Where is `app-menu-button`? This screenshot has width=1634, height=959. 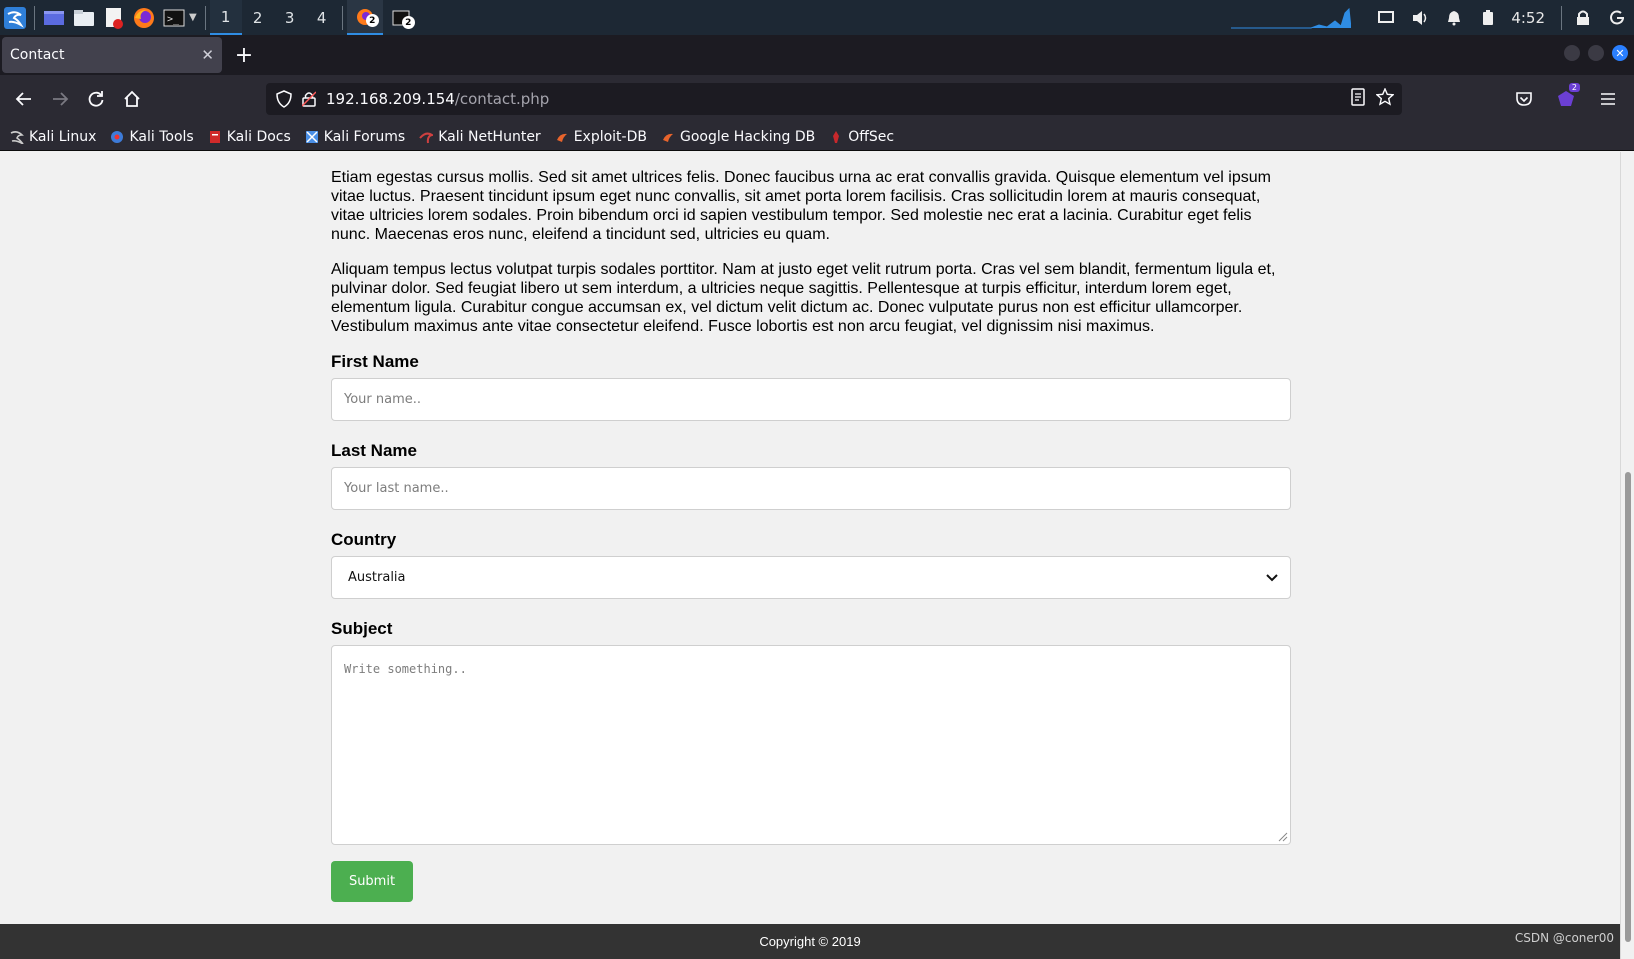
app-menu-button is located at coordinates (1608, 99).